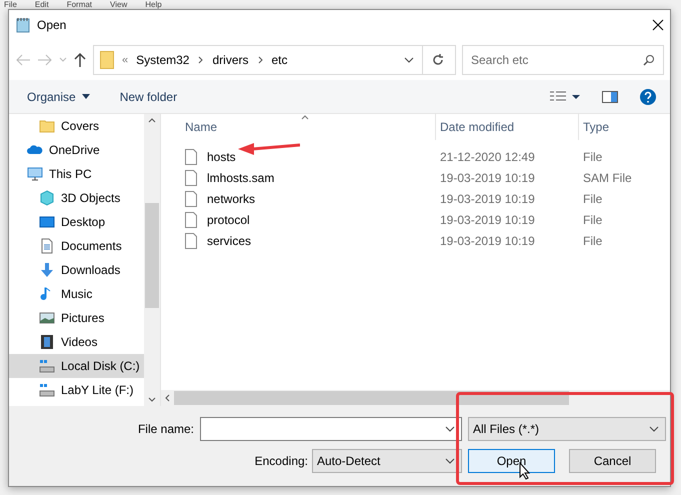  I want to click on sidebar-item: Pictures, so click(76, 318).